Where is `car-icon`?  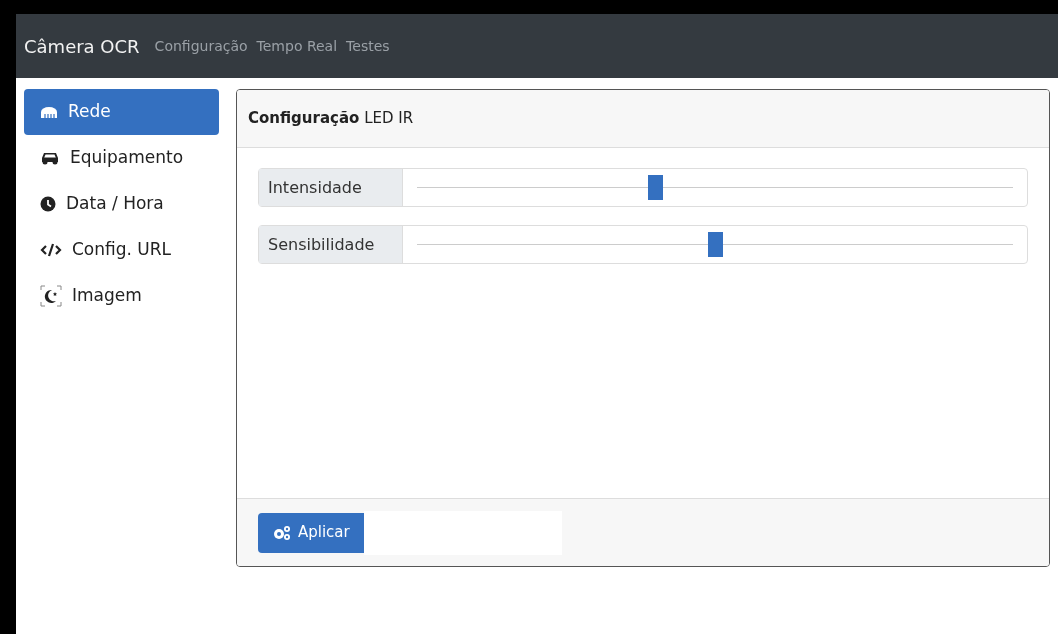 car-icon is located at coordinates (50, 158).